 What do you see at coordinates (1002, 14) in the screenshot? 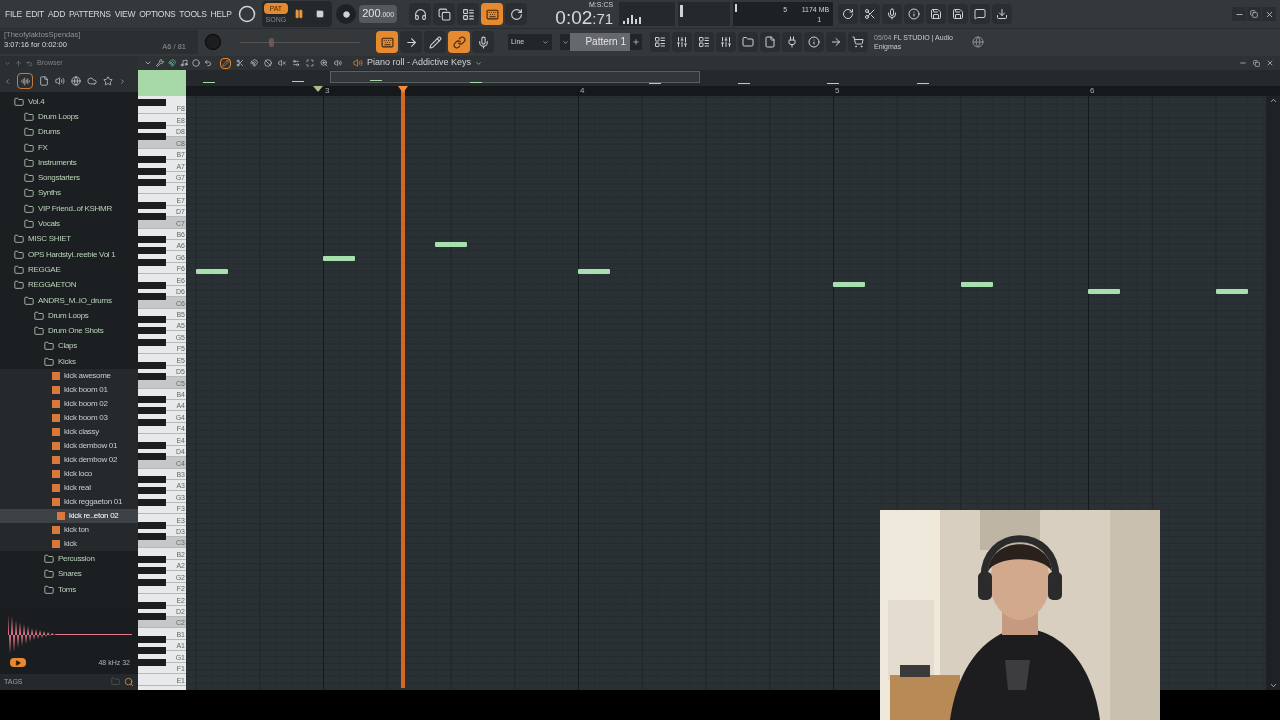
I see `download-button` at bounding box center [1002, 14].